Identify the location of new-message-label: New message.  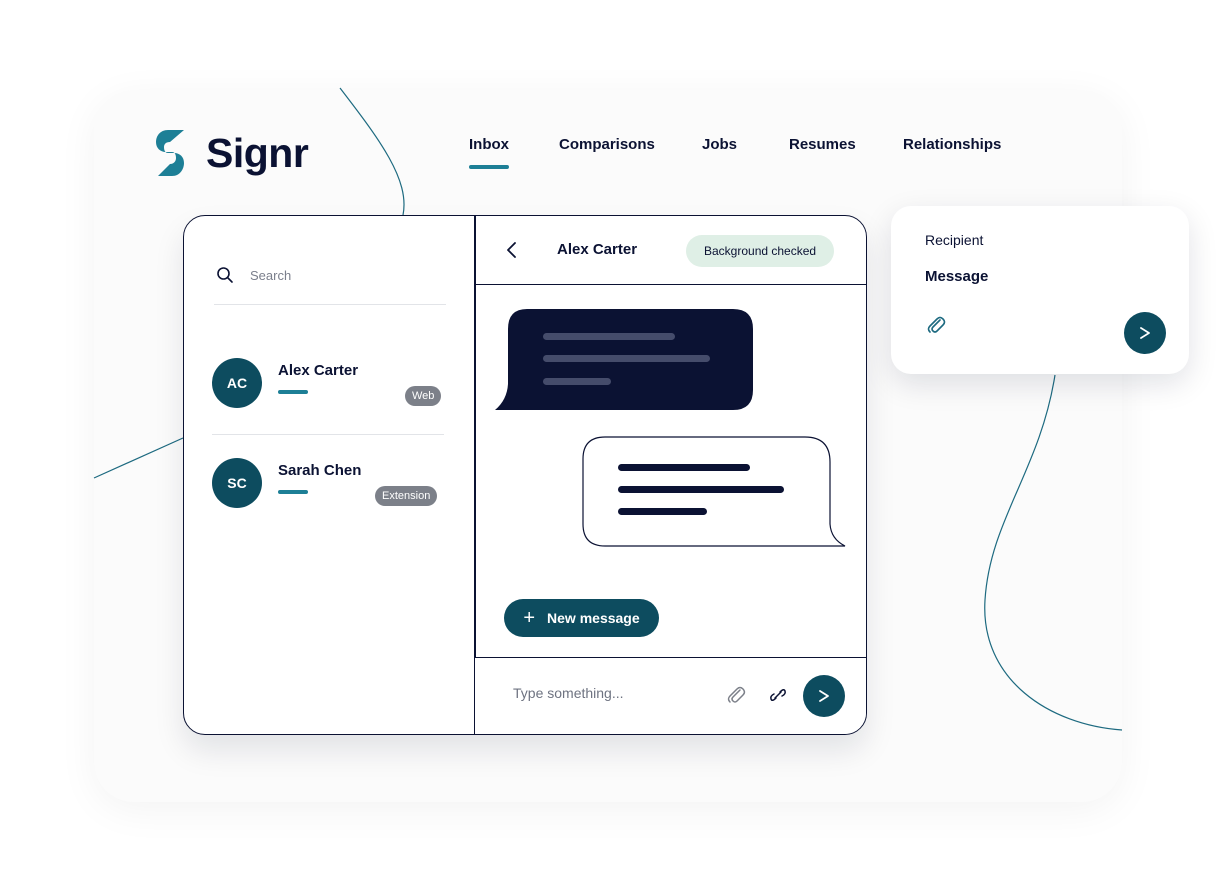
(593, 618).